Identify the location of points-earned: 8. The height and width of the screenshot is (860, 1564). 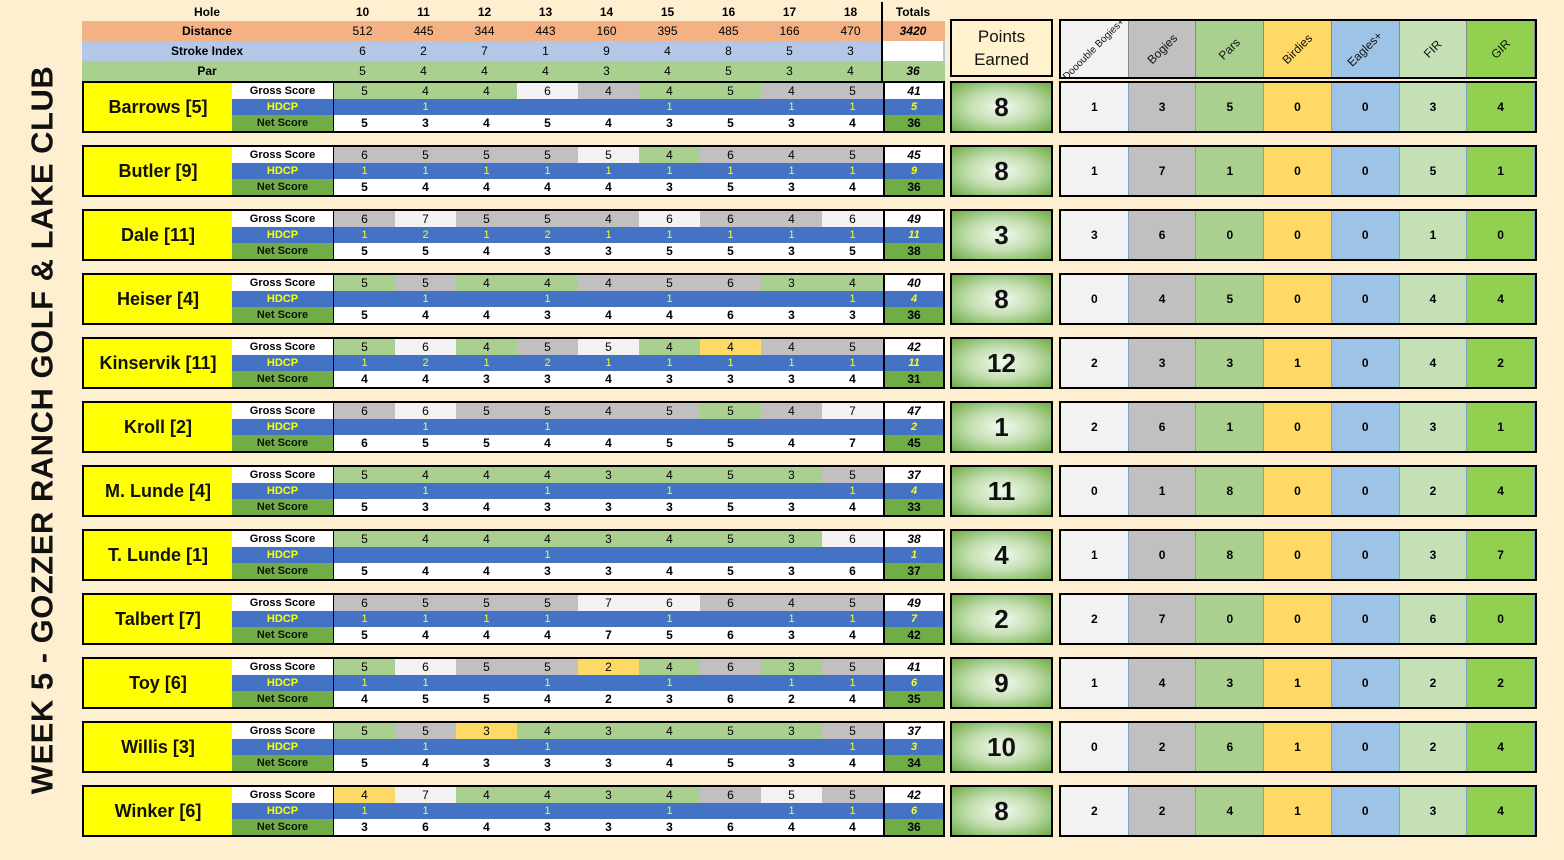
(1001, 171).